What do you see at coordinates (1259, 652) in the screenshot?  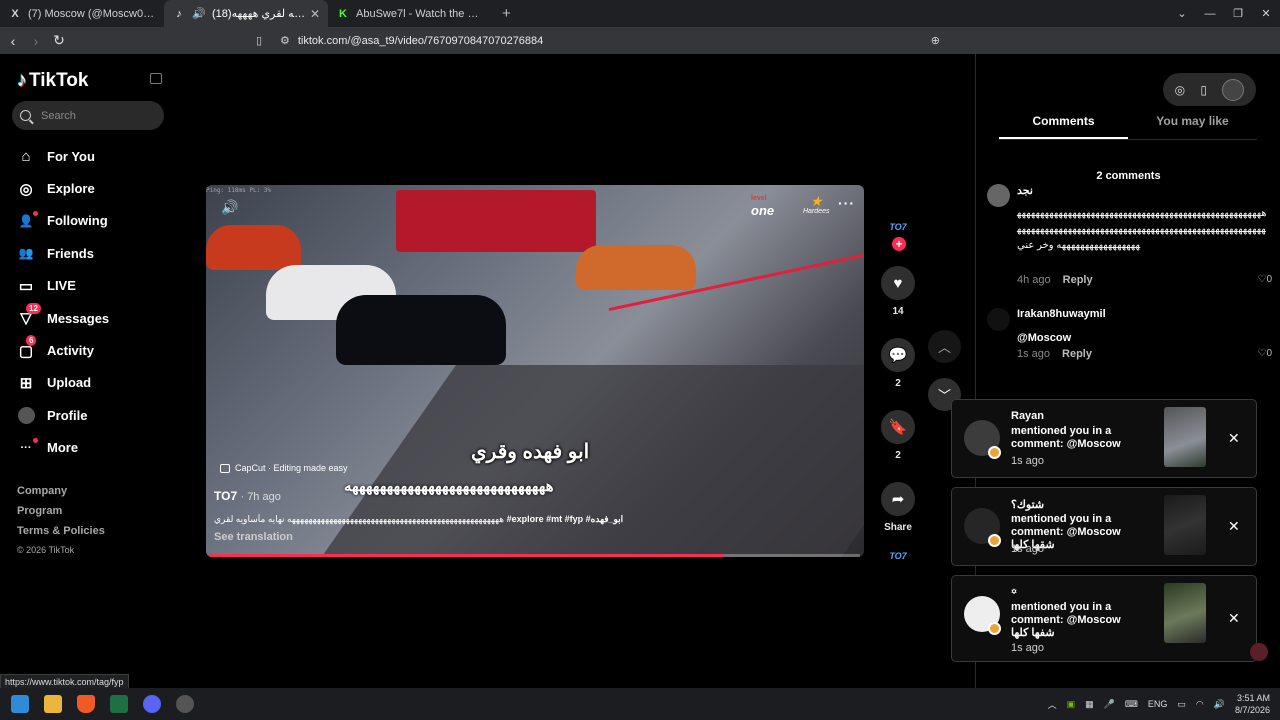 I see `floating-action-icon` at bounding box center [1259, 652].